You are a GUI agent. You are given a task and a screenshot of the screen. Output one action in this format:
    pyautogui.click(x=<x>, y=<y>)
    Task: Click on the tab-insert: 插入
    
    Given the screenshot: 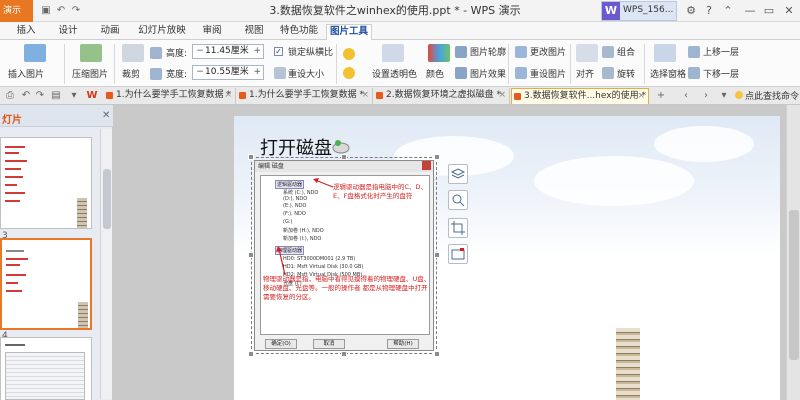 What is the action you would take?
    pyautogui.click(x=26, y=32)
    